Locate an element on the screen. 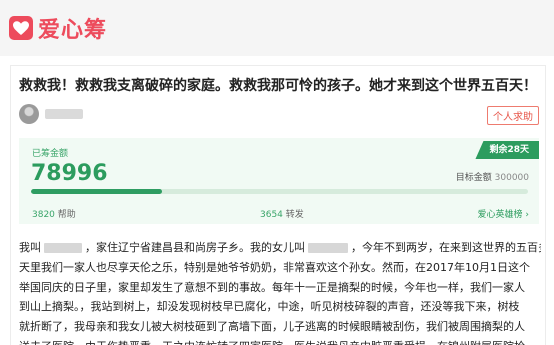 The image size is (554, 345). target-value: 300000 is located at coordinates (511, 178).